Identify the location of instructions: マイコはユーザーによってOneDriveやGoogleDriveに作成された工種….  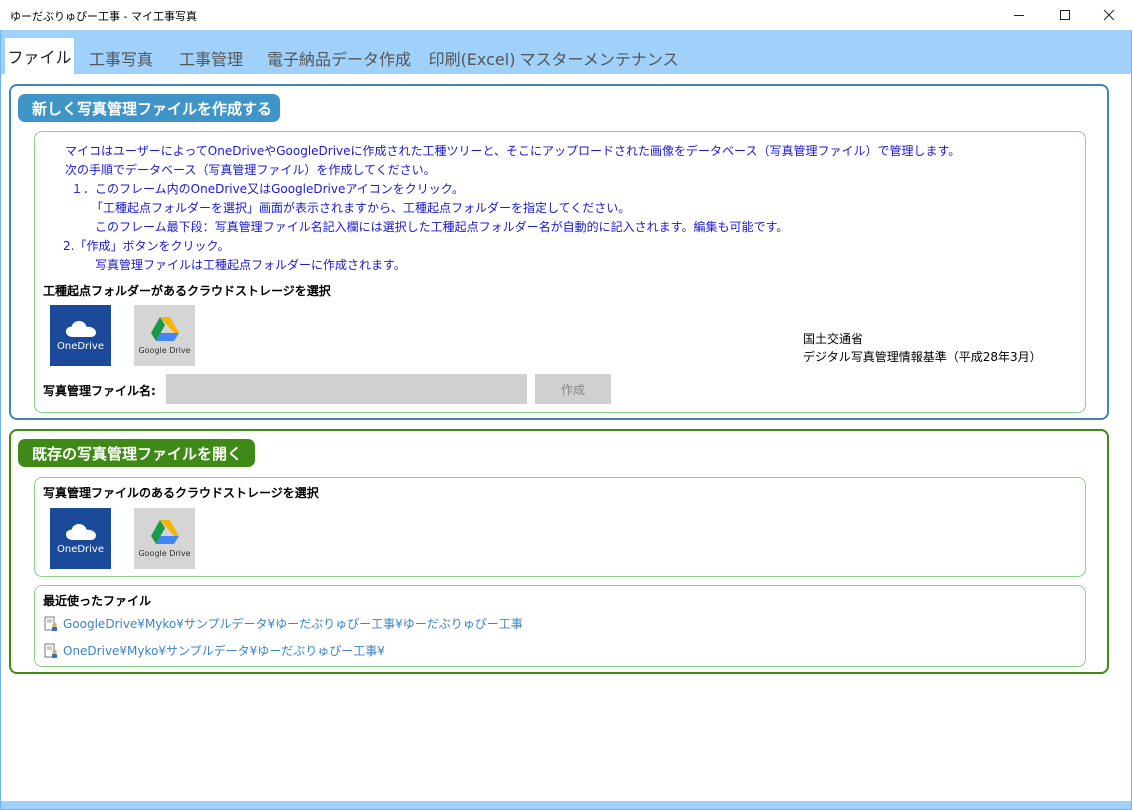
(497, 208).